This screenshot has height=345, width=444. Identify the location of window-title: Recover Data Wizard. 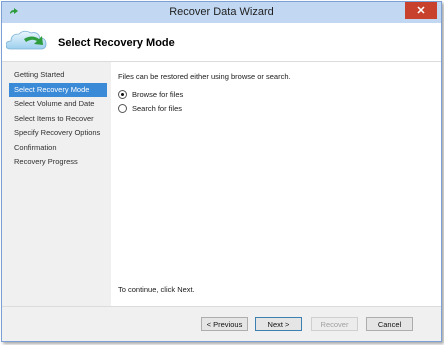
(221, 12).